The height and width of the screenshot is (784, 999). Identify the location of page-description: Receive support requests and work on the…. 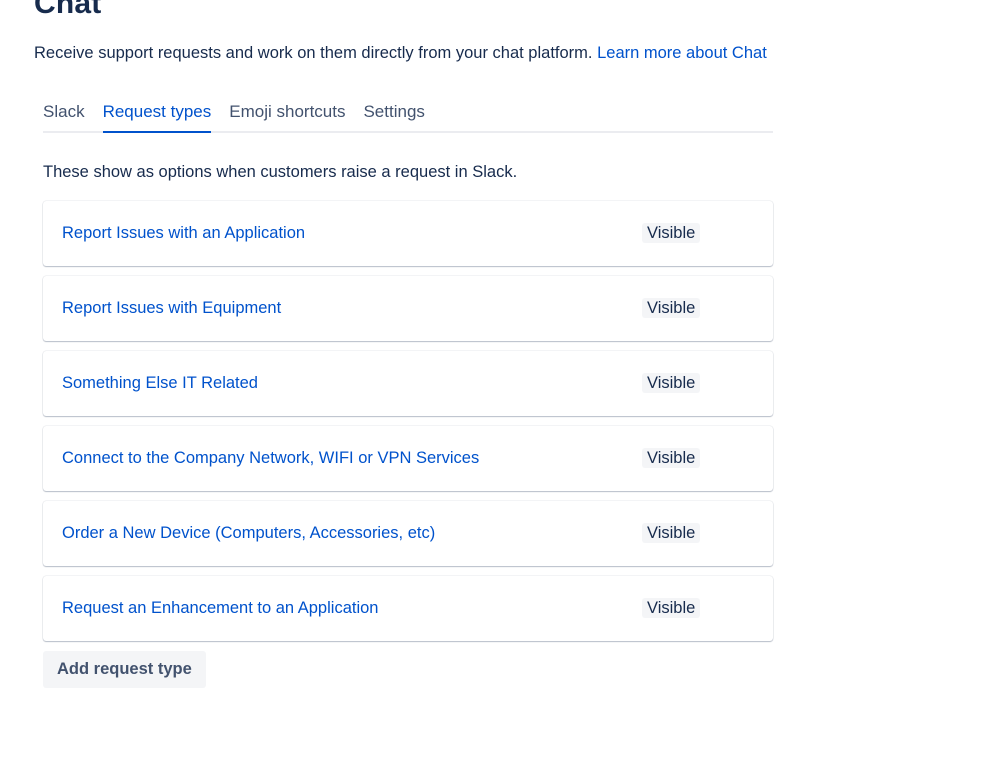
(400, 53).